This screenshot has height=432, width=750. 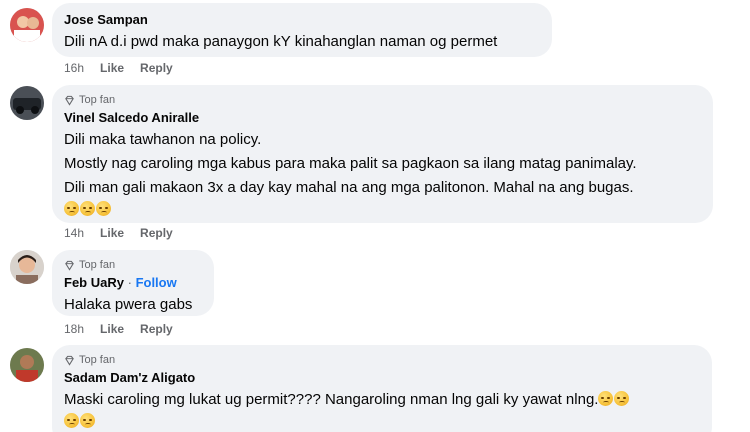 I want to click on follow-button: Follow, so click(x=156, y=282).